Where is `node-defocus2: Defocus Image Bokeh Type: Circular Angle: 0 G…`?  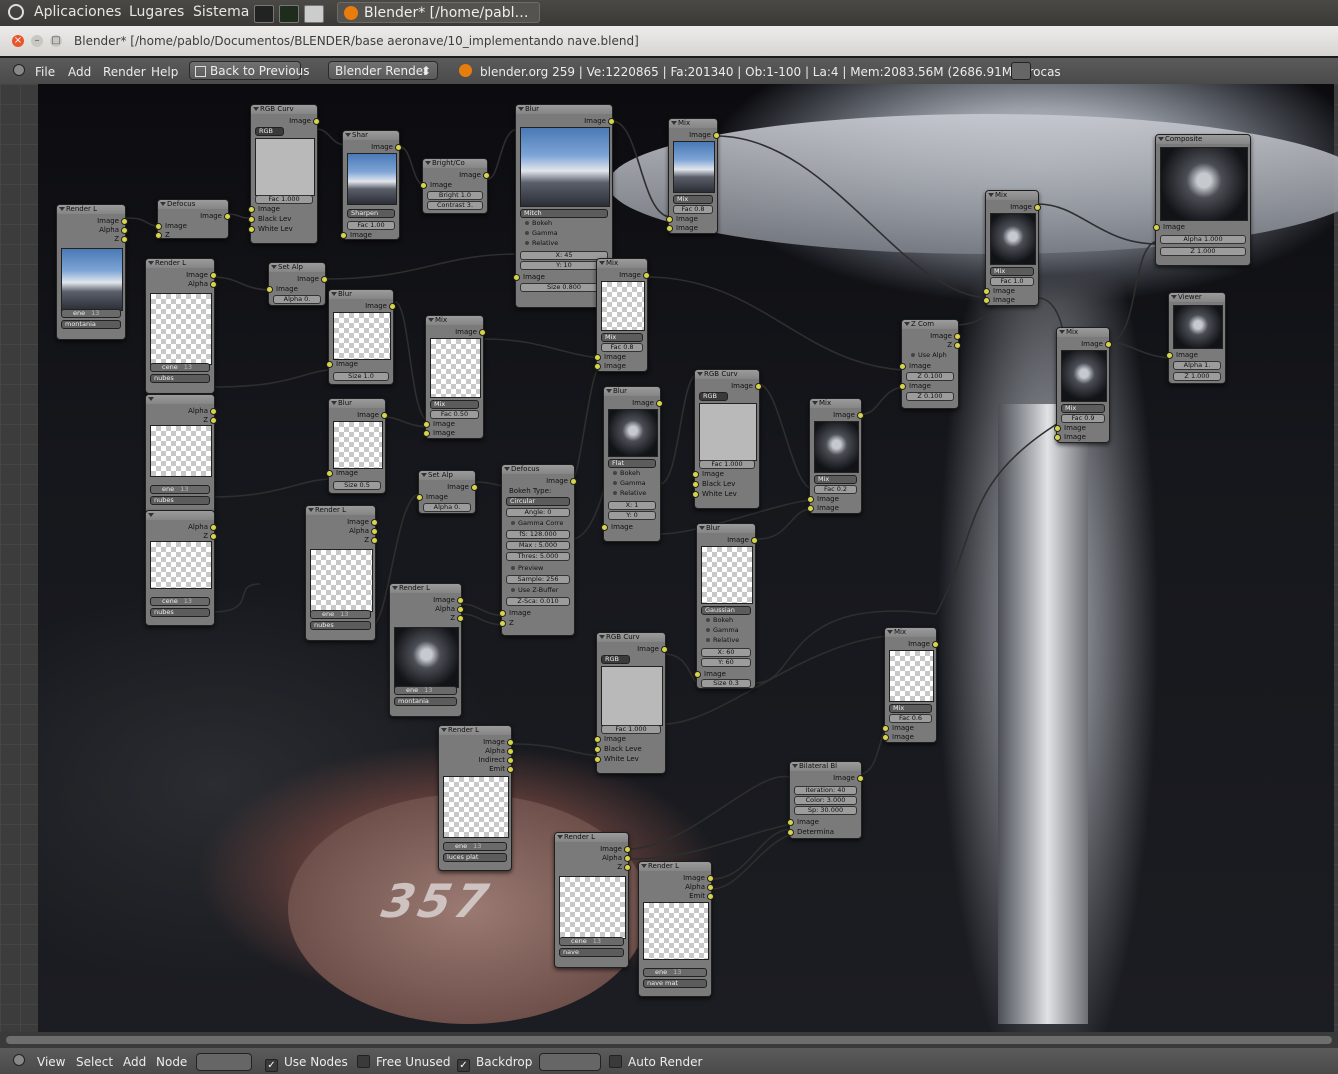
node-defocus2: Defocus Image Bokeh Type: Circular Angle: 0 G… is located at coordinates (538, 550).